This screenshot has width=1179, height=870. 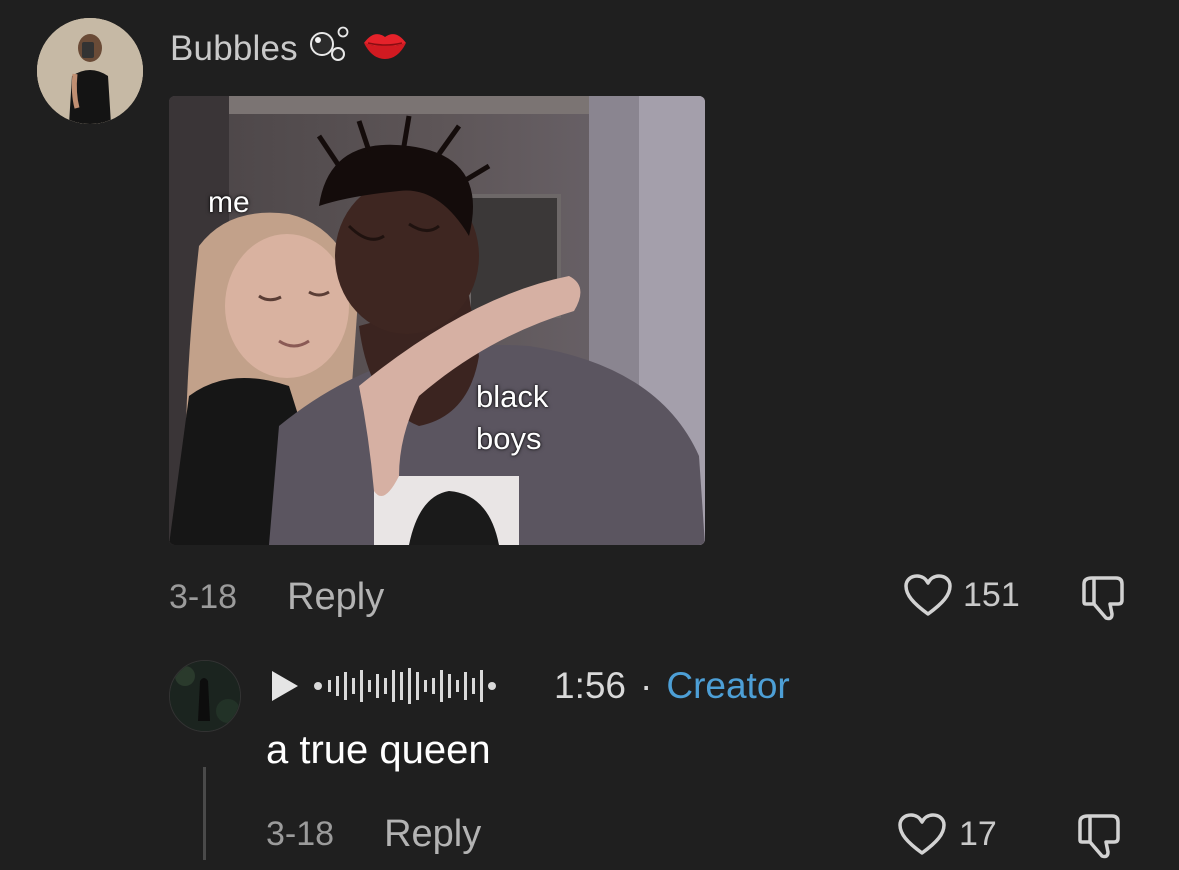 I want to click on comment-meta: 3-18 Reply, so click(x=276, y=597).